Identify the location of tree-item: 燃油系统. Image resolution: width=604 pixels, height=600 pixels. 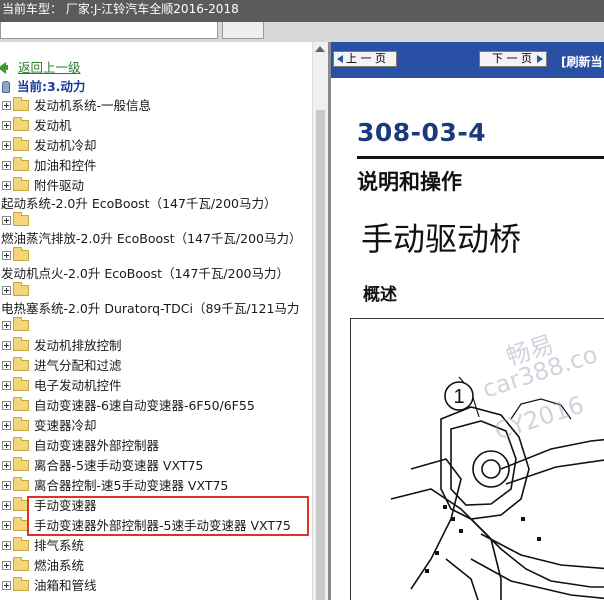
(43, 566).